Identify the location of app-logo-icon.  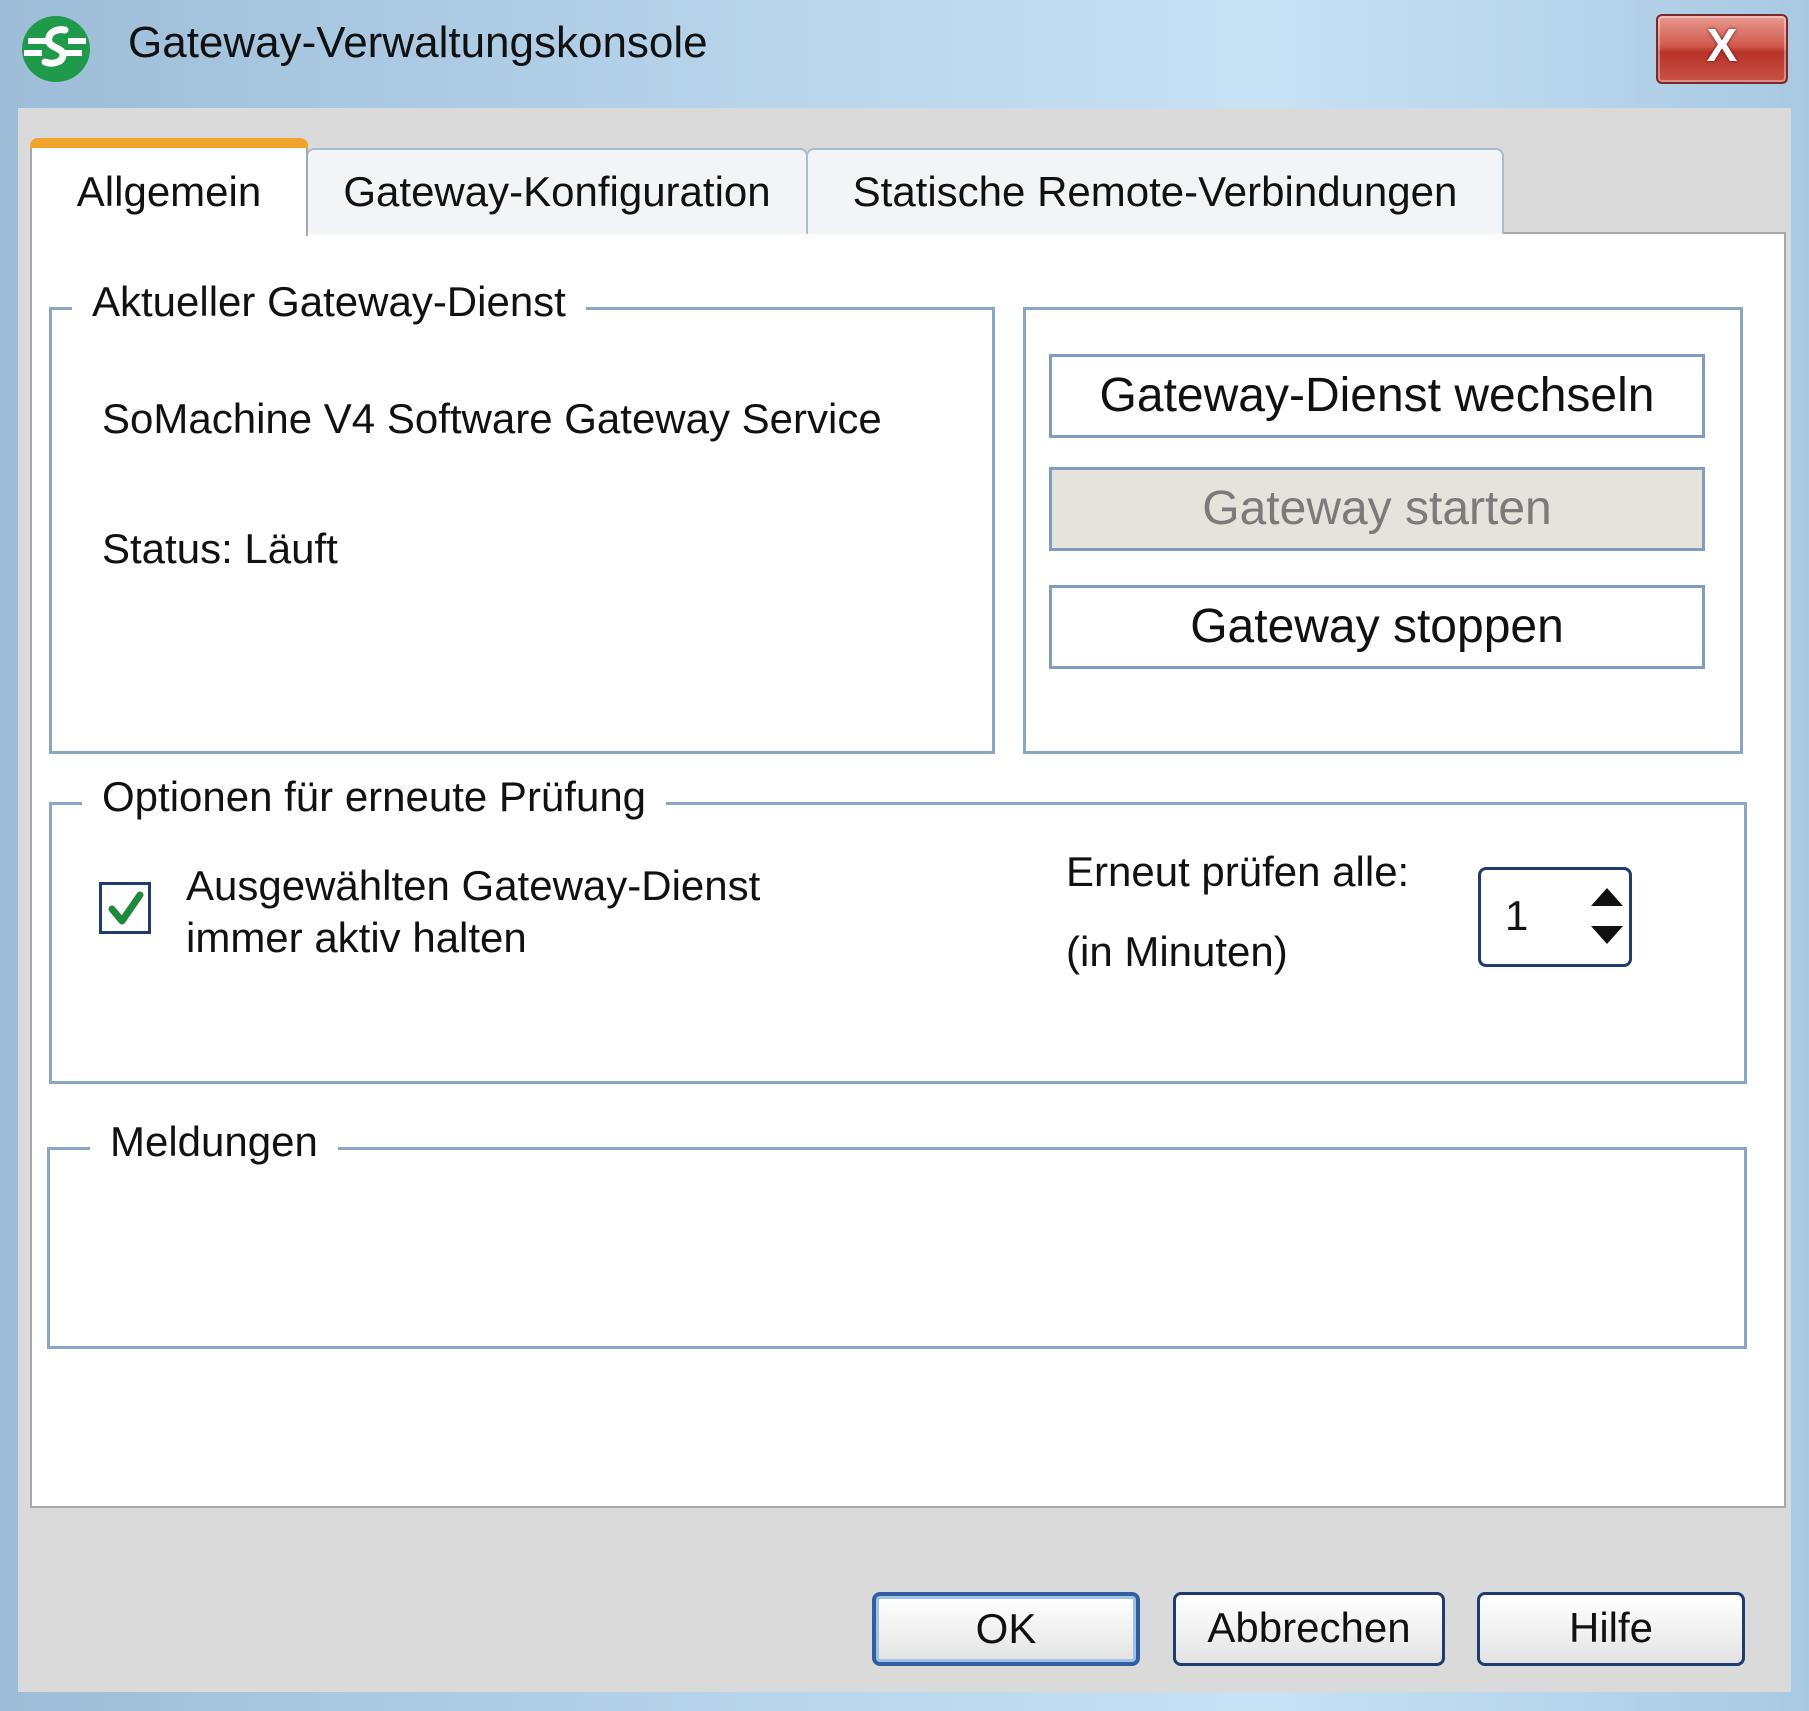
(56, 49).